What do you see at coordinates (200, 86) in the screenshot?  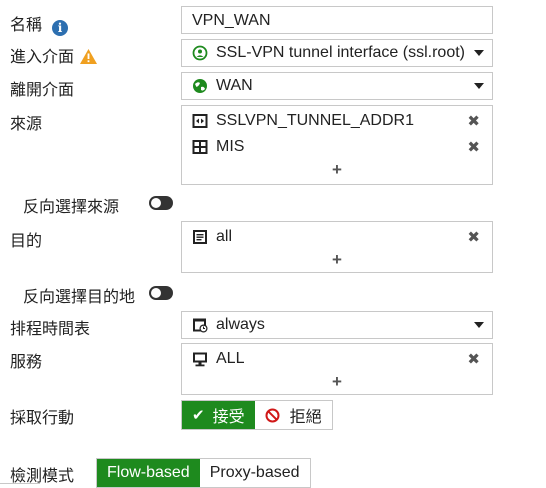 I see `wan-globe-icon` at bounding box center [200, 86].